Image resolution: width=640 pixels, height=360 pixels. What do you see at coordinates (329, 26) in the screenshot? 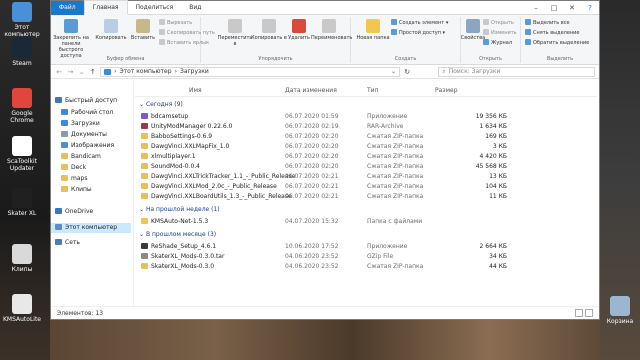
I see `rename-icon` at bounding box center [329, 26].